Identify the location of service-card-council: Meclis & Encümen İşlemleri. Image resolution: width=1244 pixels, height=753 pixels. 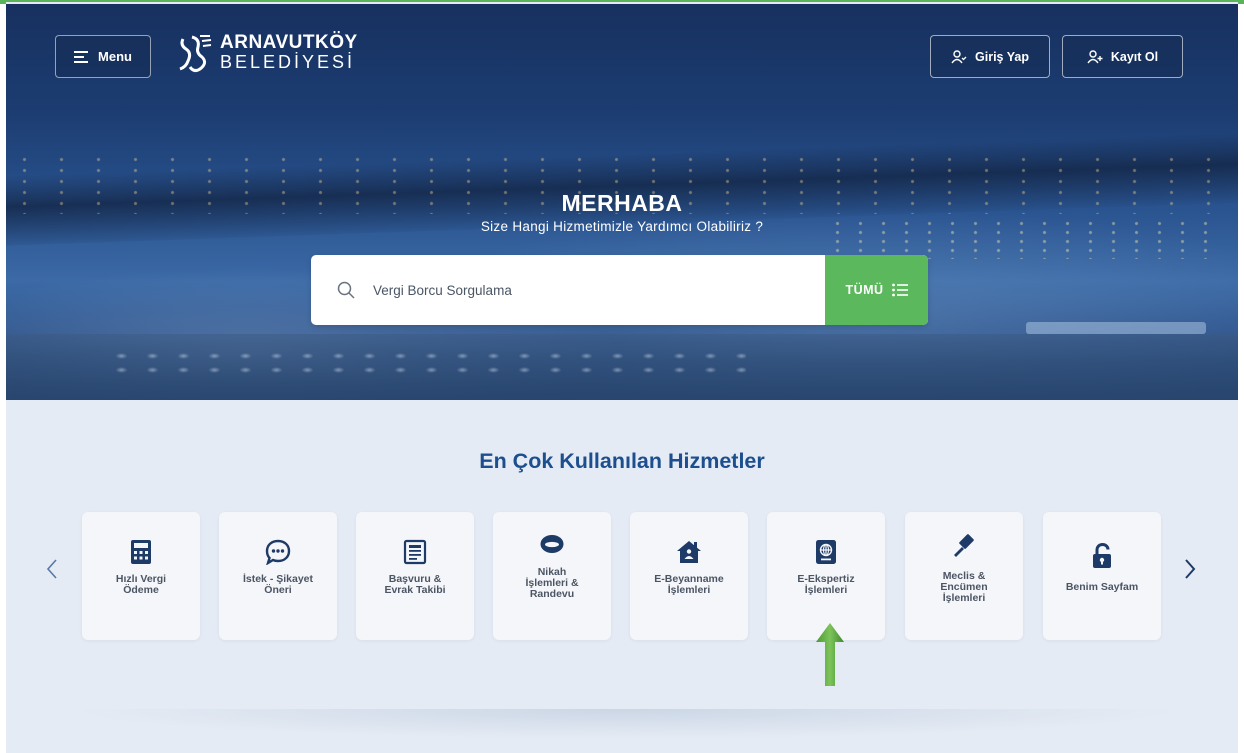
(964, 576).